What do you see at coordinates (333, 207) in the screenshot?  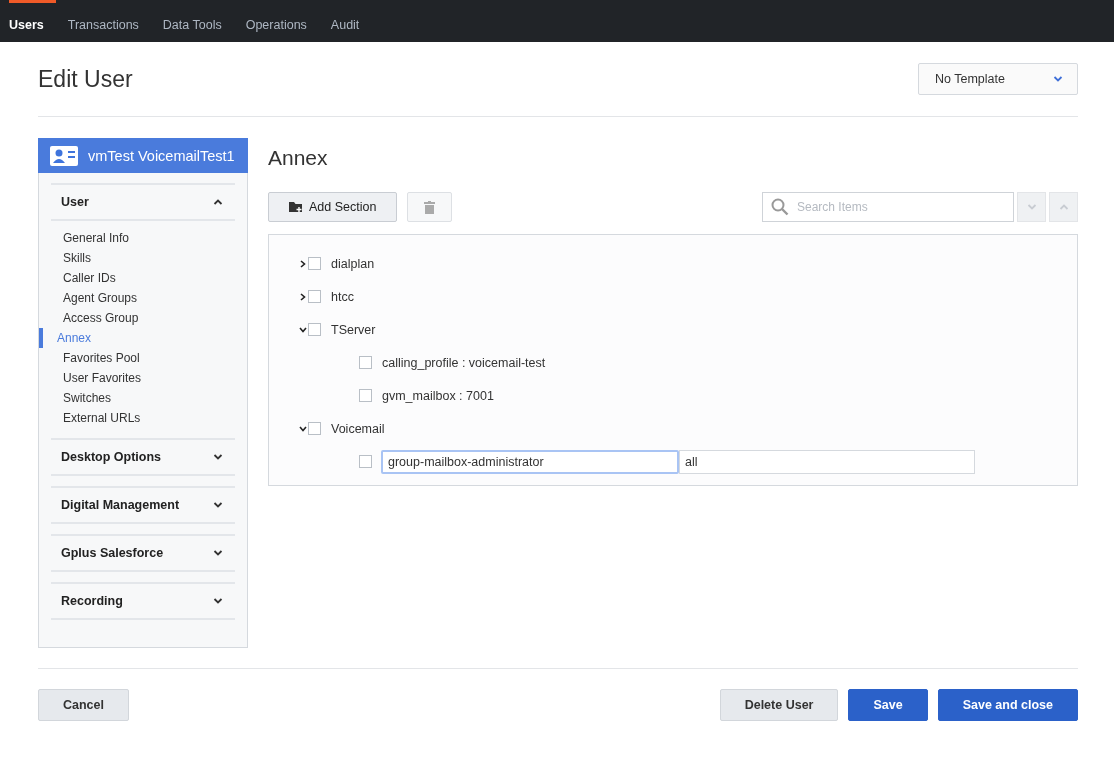 I see `add-section-button: Add Section` at bounding box center [333, 207].